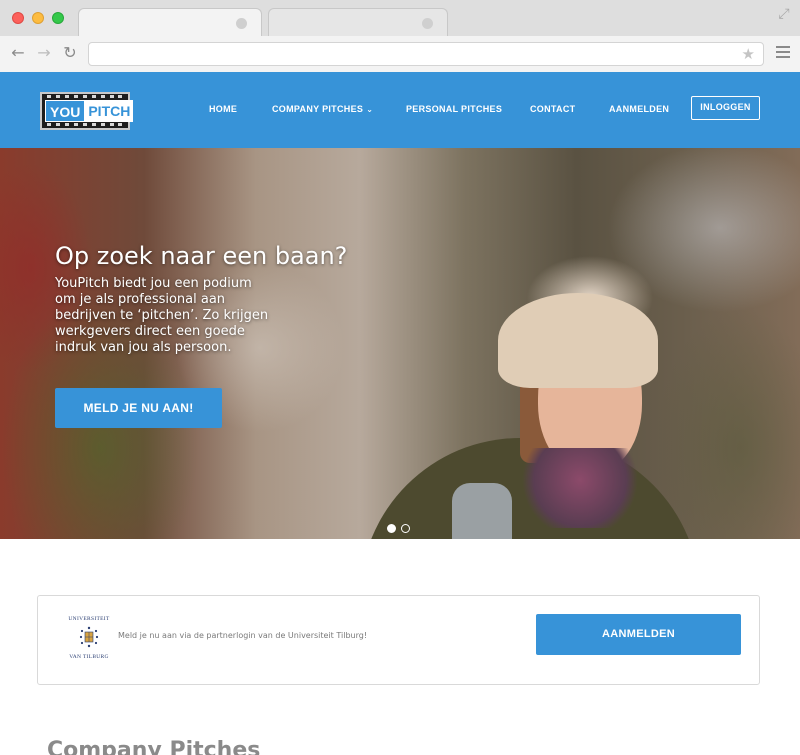  Describe the element at coordinates (18, 18) in the screenshot. I see `close-window-button` at that location.